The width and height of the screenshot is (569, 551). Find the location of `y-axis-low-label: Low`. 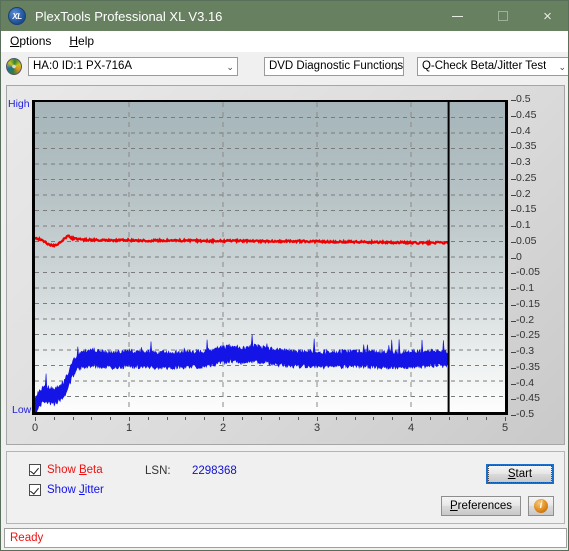

y-axis-low-label: Low is located at coordinates (22, 410).